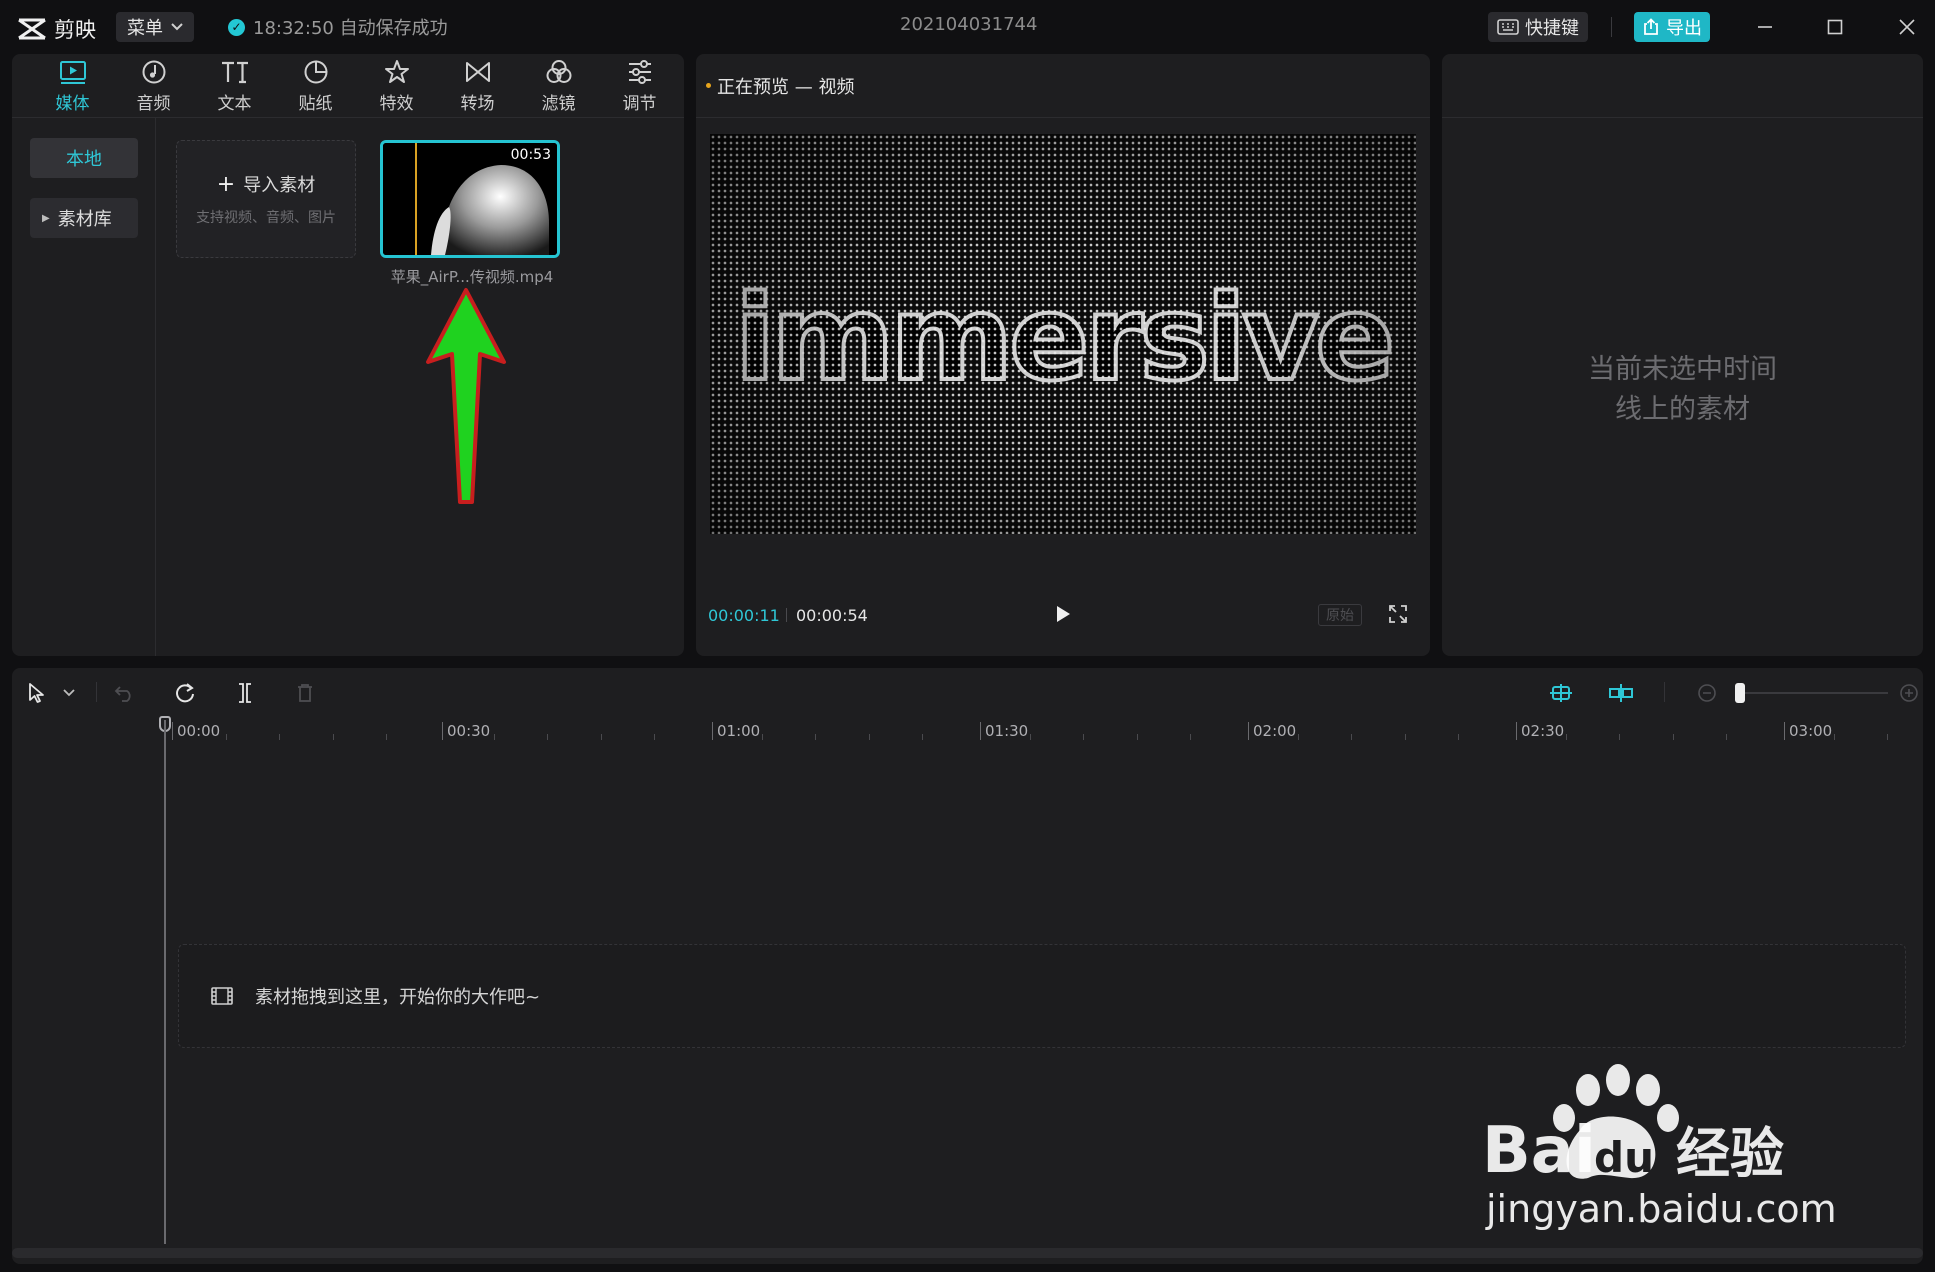 The image size is (1935, 1272). What do you see at coordinates (75, 30) in the screenshot?
I see `app-name: 剪映` at bounding box center [75, 30].